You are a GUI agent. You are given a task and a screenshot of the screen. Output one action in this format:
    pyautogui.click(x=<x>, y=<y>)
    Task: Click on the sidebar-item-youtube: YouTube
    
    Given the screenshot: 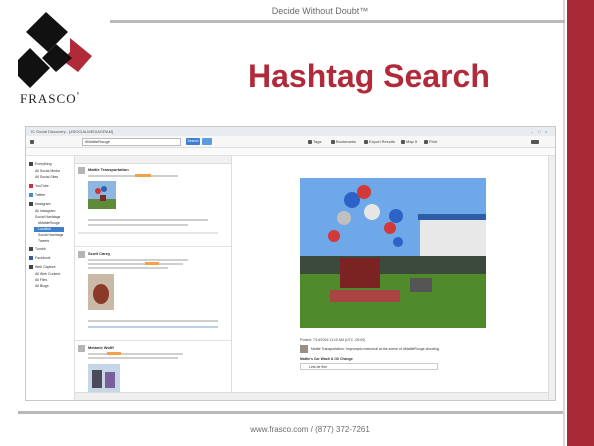 What is the action you would take?
    pyautogui.click(x=39, y=186)
    